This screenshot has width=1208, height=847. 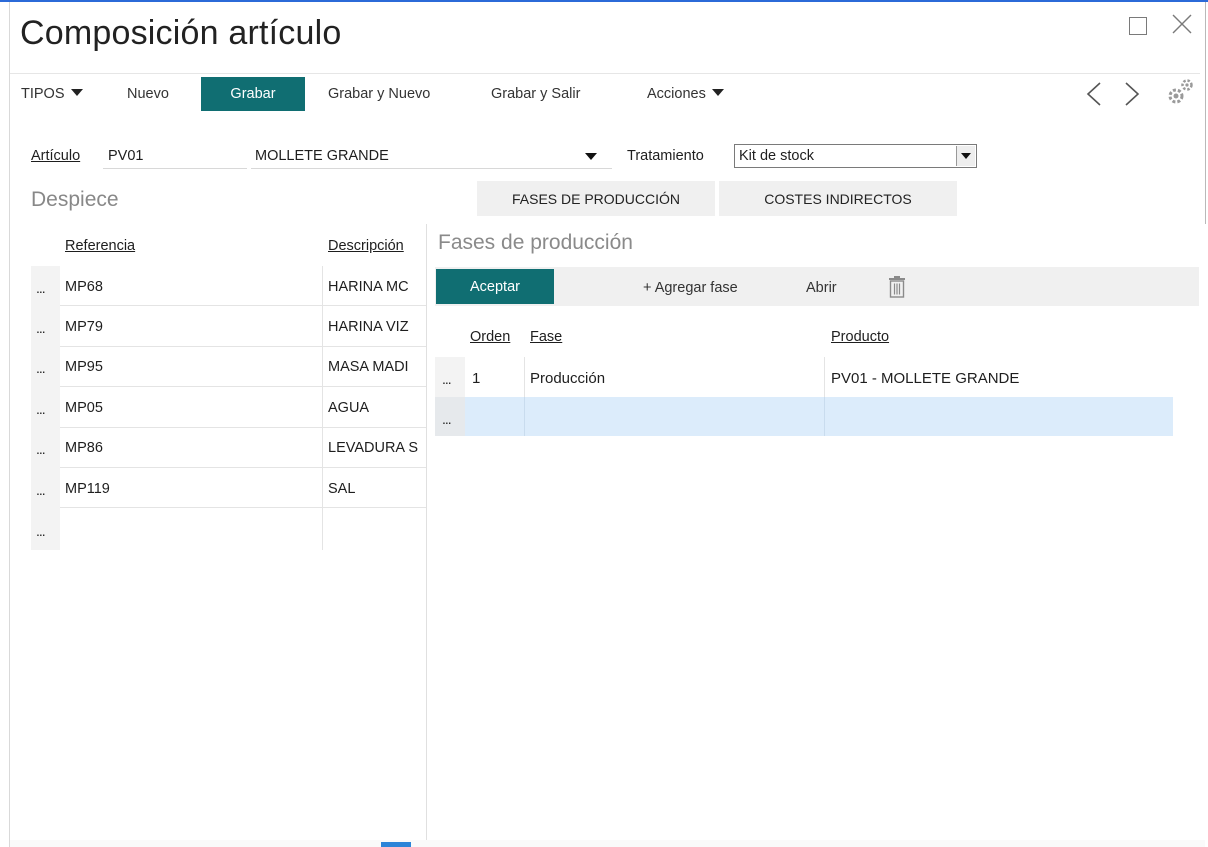 What do you see at coordinates (1138, 26) in the screenshot?
I see `maximize-icon` at bounding box center [1138, 26].